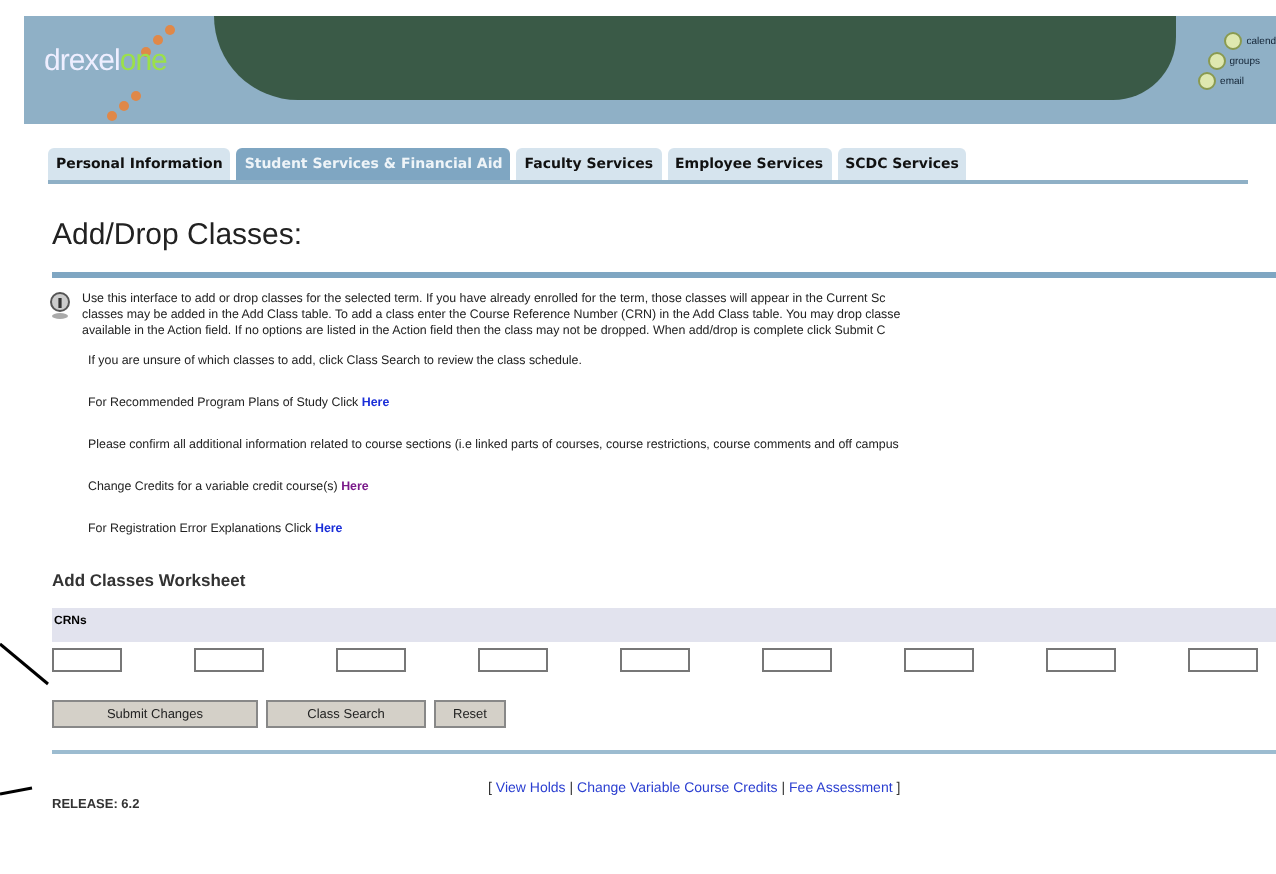 The image size is (1276, 874). I want to click on info-icon, so click(60, 306).